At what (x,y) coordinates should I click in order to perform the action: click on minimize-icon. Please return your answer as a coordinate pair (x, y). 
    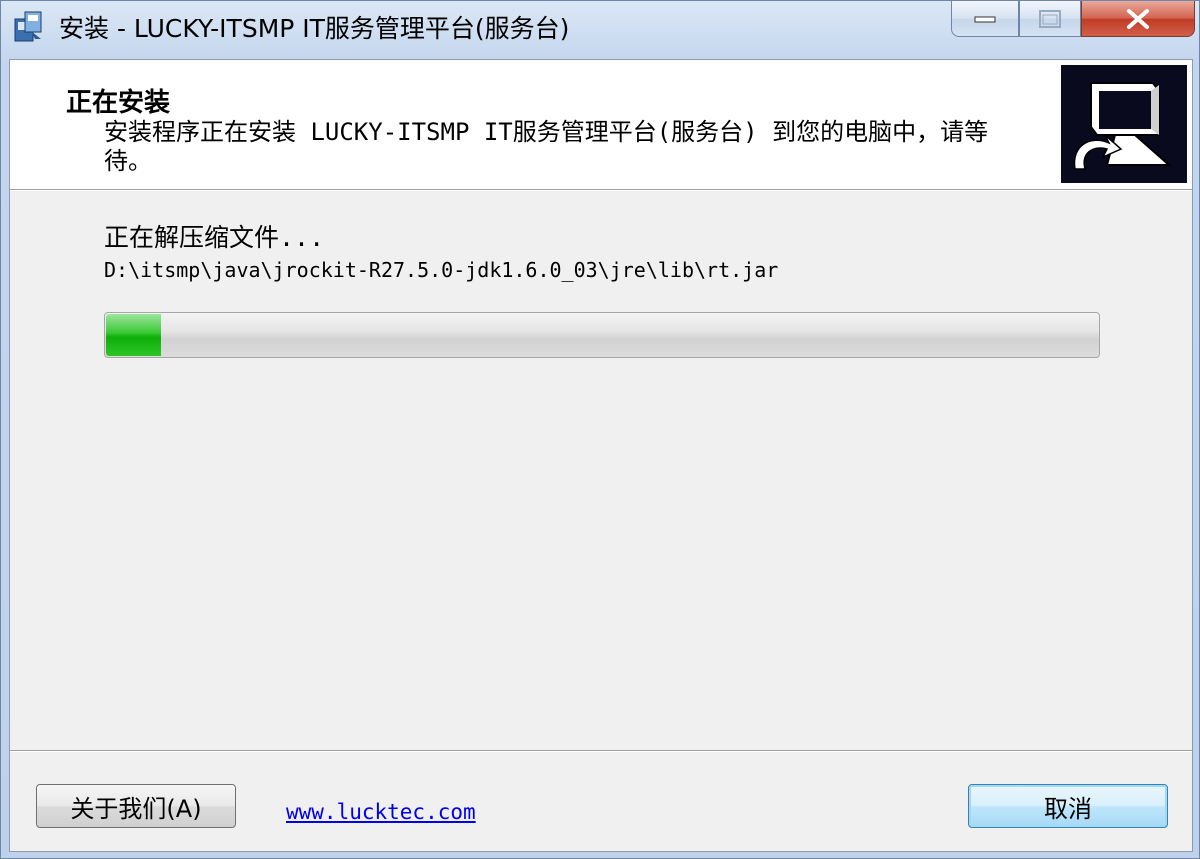
    Looking at the image, I should click on (985, 19).